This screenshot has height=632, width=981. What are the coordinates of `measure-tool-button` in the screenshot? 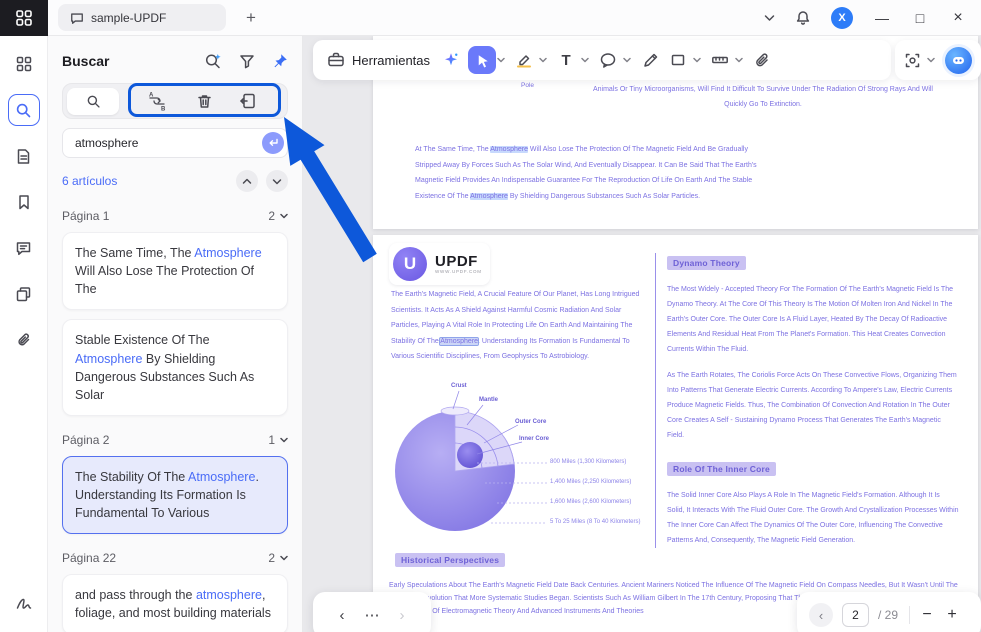 It's located at (720, 60).